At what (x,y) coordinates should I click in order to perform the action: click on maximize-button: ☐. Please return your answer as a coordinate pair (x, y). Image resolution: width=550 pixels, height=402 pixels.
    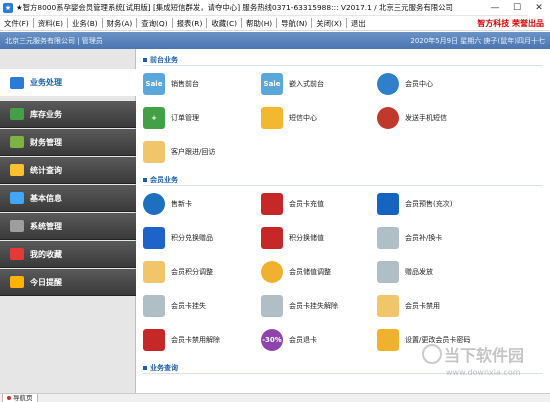
    Looking at the image, I should click on (517, 8).